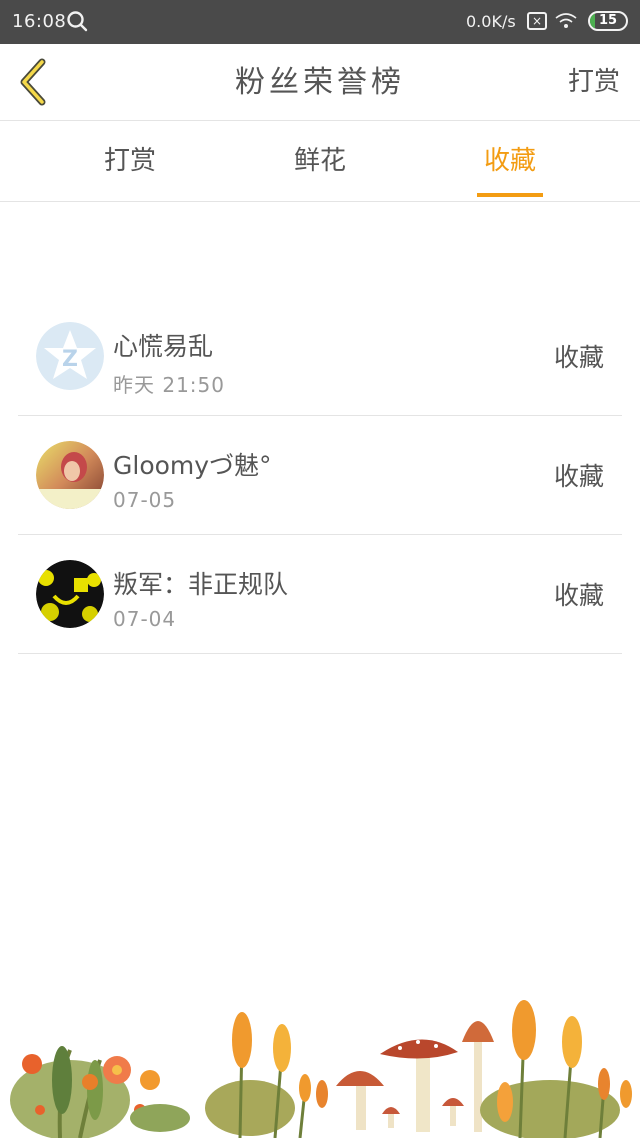 Image resolution: width=640 pixels, height=1138 pixels. What do you see at coordinates (169, 385) in the screenshot?
I see `item-date: 昨天 21:50` at bounding box center [169, 385].